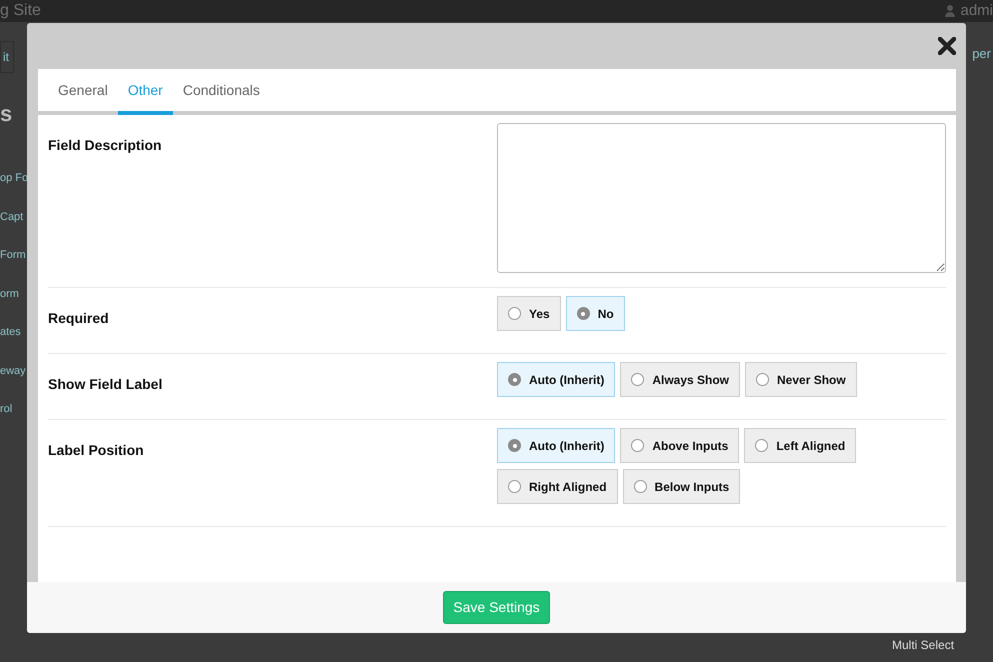 This screenshot has height=662, width=993. What do you see at coordinates (923, 645) in the screenshot?
I see `field-type-item: Multi Select` at bounding box center [923, 645].